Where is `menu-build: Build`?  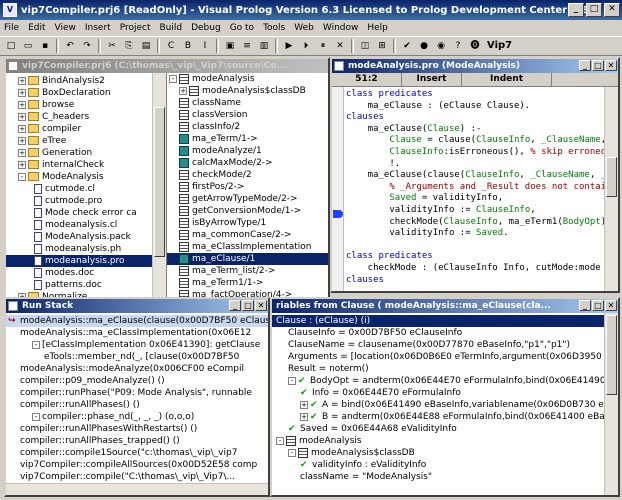 menu-build: Build is located at coordinates (170, 28).